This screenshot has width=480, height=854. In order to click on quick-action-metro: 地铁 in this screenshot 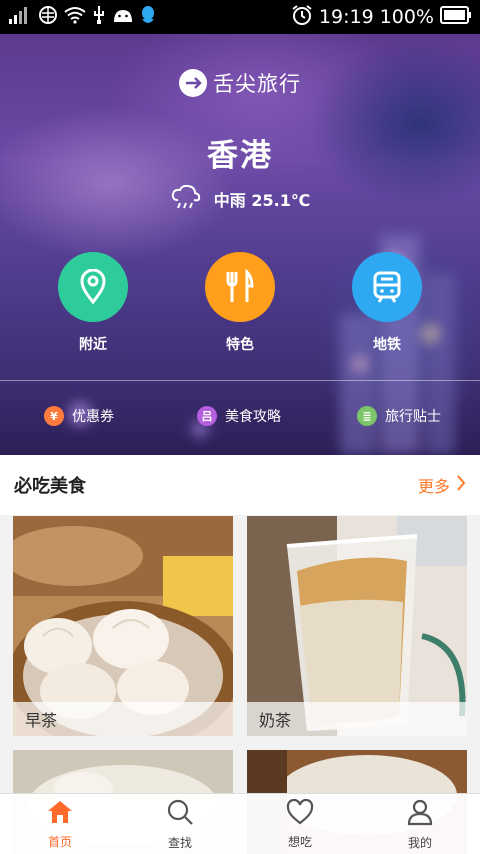, I will do `click(387, 303)`.